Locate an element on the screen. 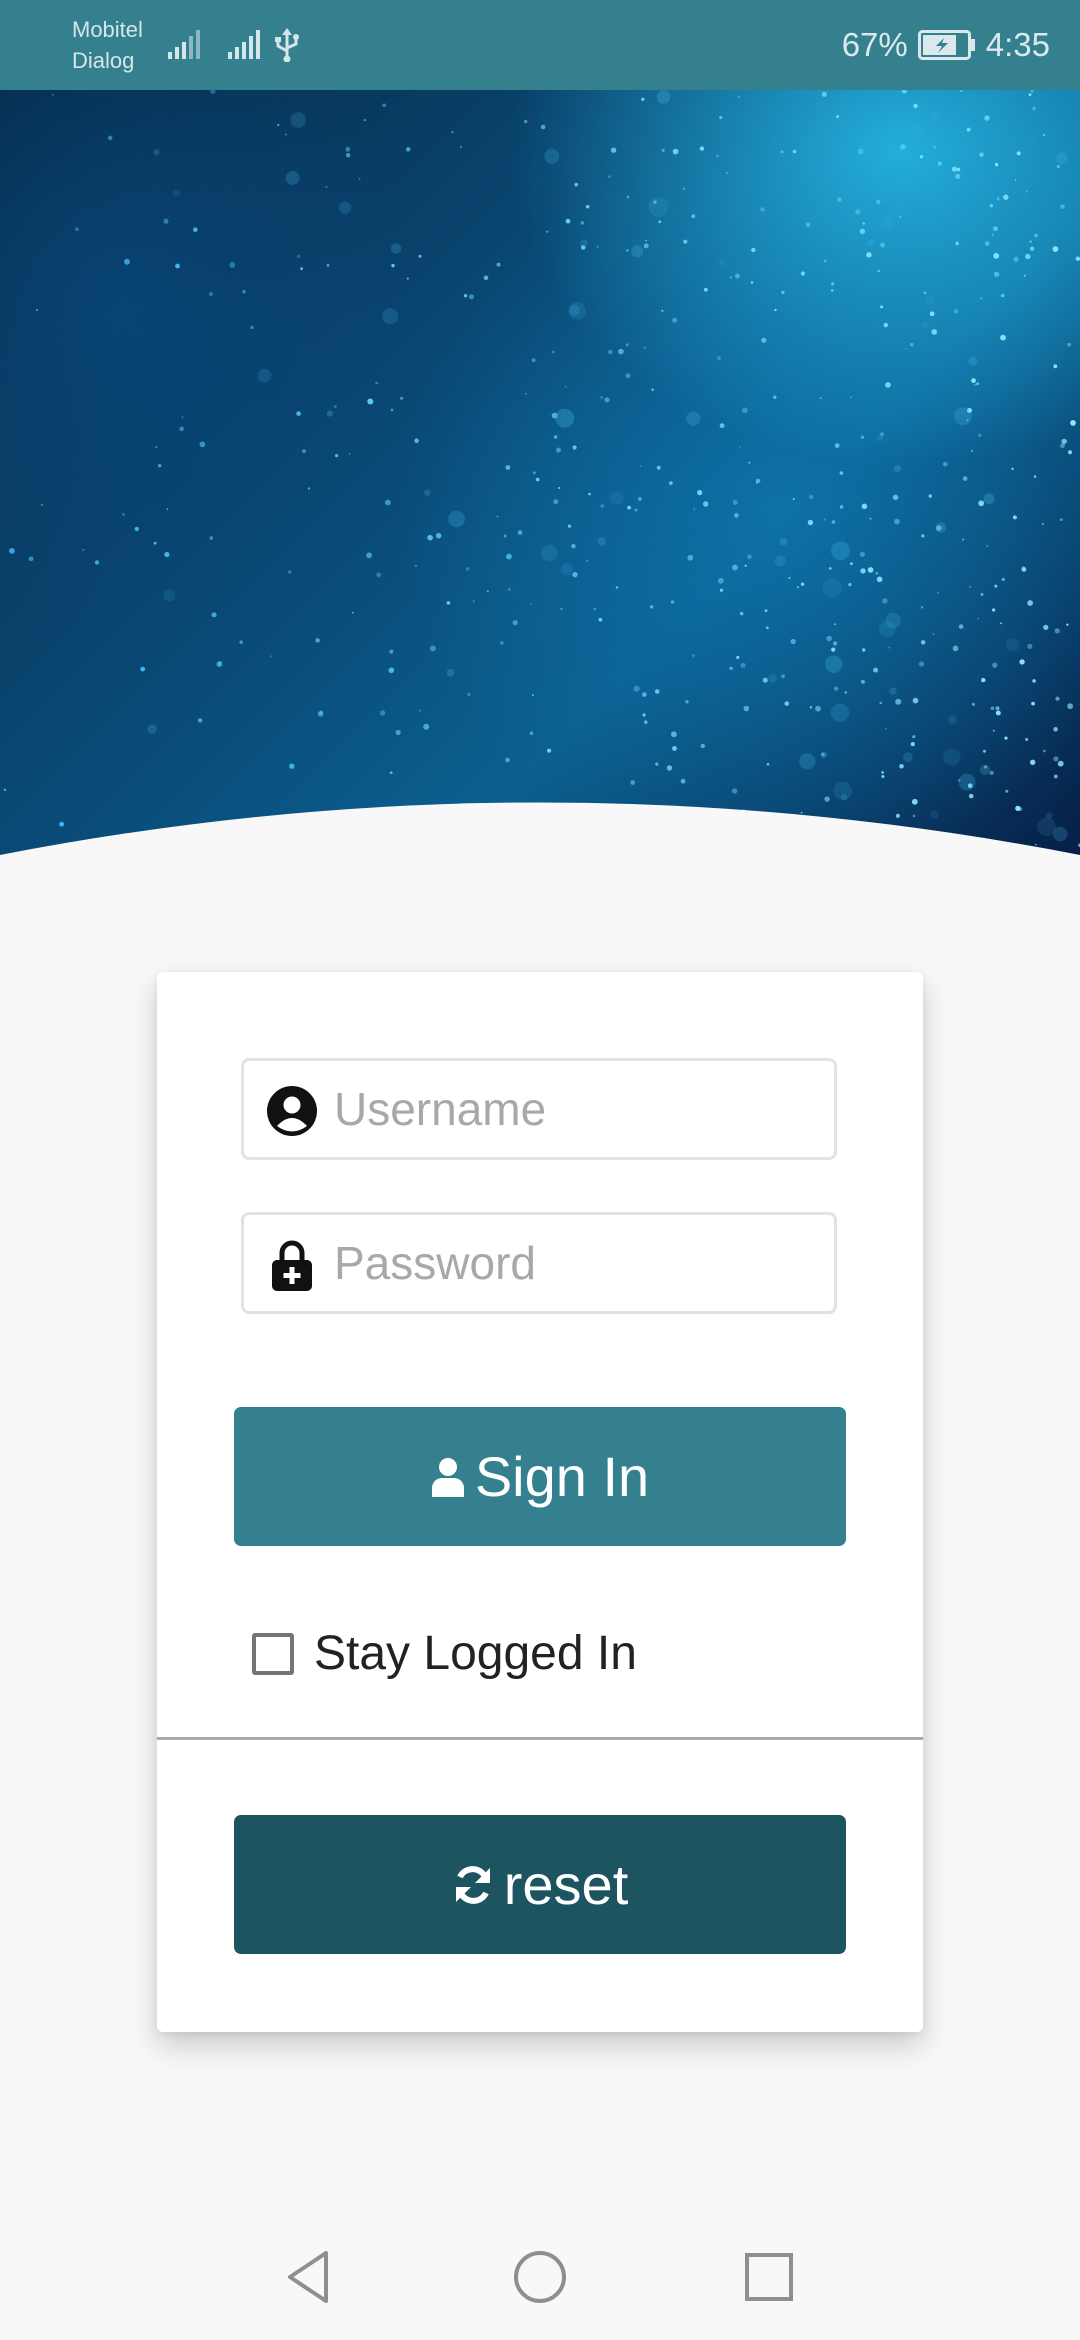  sign-in-label: Sign In is located at coordinates (562, 1476).